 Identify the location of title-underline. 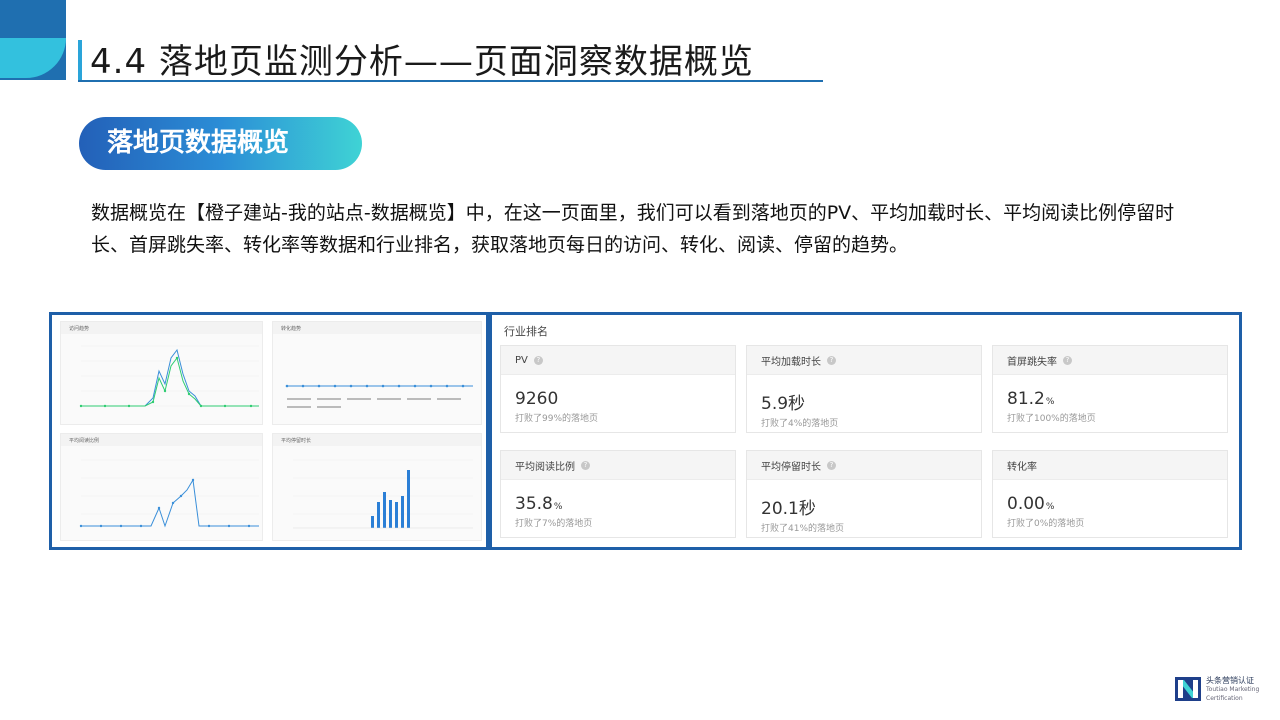
(450, 81).